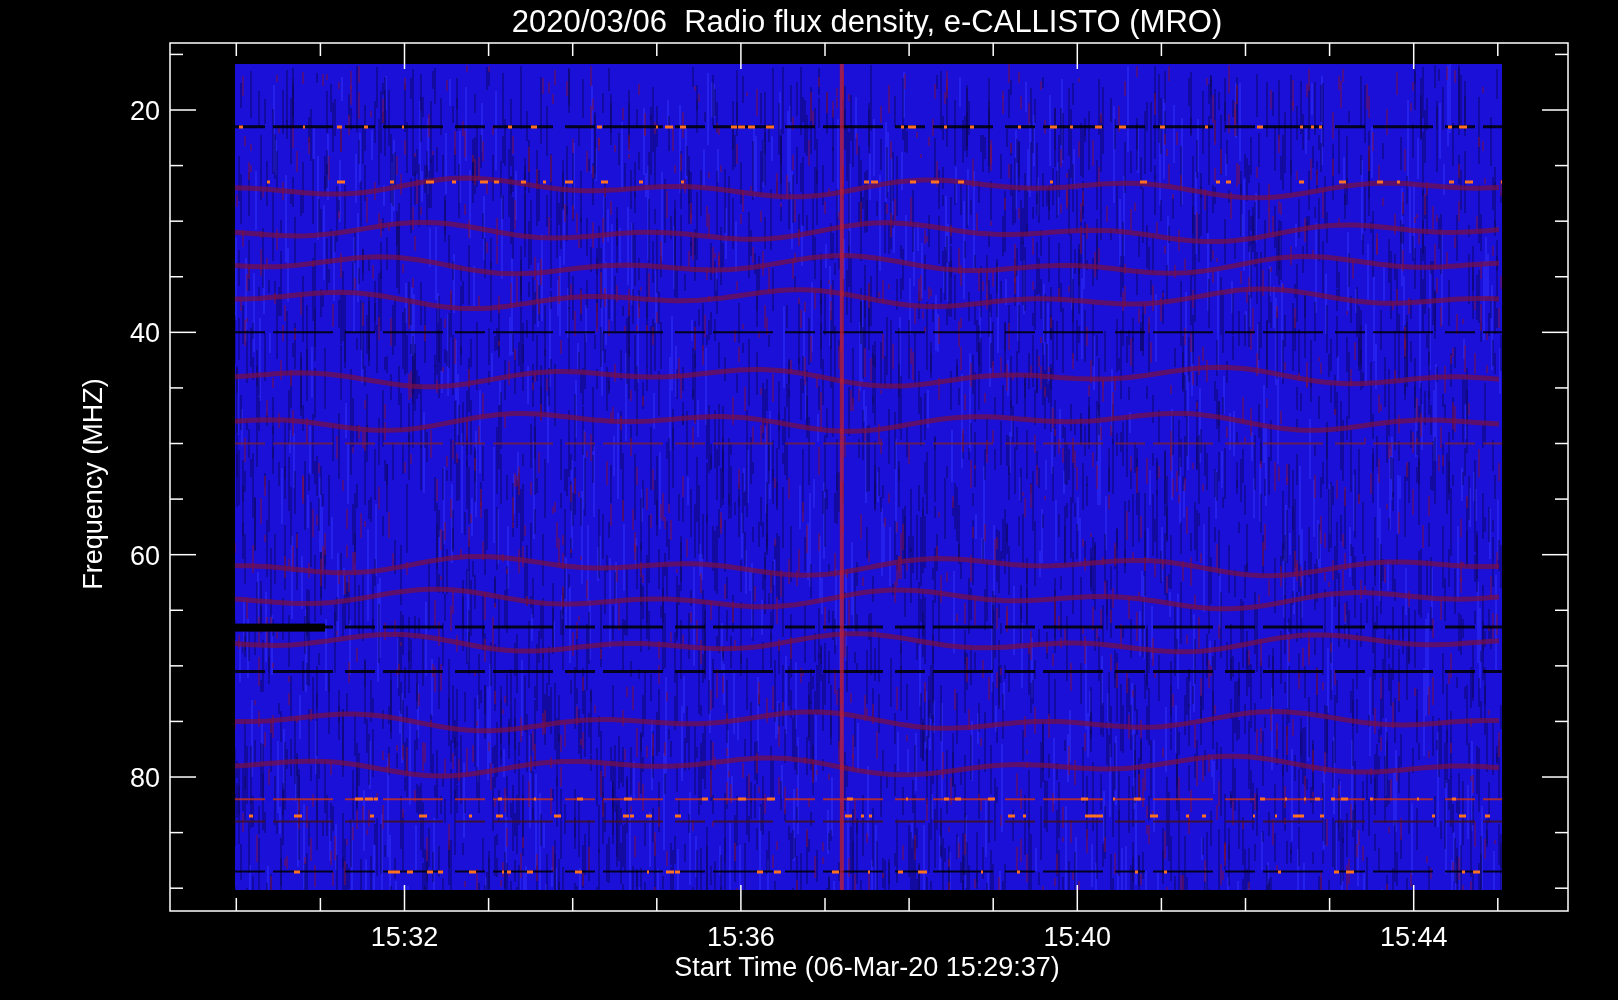  I want to click on x-tick-label: 15:36, so click(741, 937).